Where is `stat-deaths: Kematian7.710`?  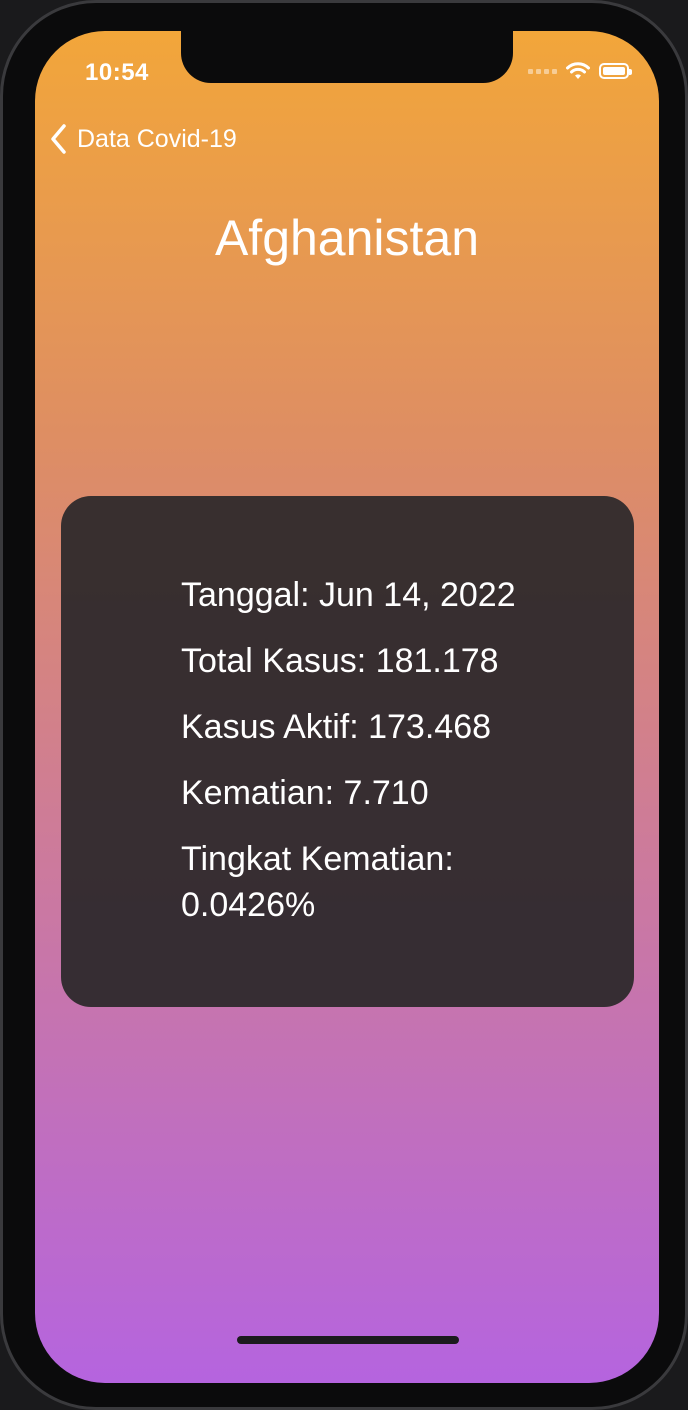
stat-deaths: Kematian7.710 is located at coordinates (381, 793).